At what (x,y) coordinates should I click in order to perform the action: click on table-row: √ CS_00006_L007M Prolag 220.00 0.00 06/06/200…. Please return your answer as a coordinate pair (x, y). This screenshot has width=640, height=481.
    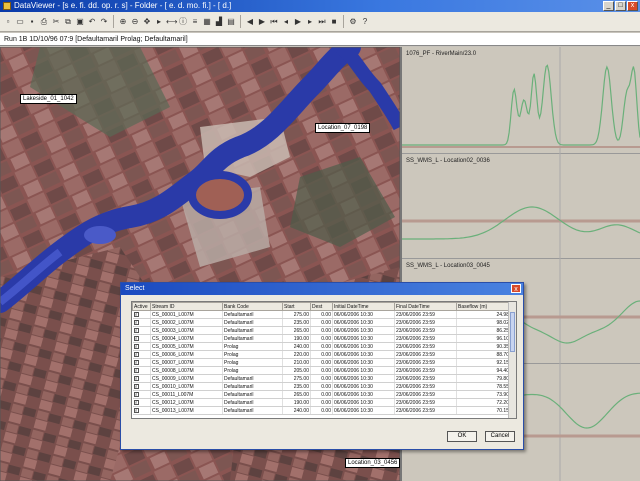
    Looking at the image, I should click on (321, 354).